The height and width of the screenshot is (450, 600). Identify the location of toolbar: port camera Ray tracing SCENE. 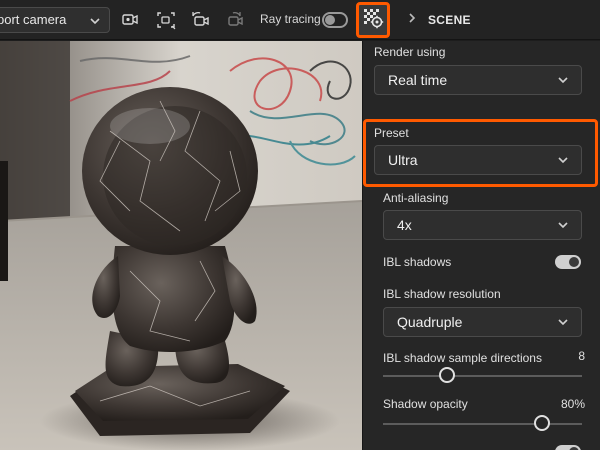
(300, 20).